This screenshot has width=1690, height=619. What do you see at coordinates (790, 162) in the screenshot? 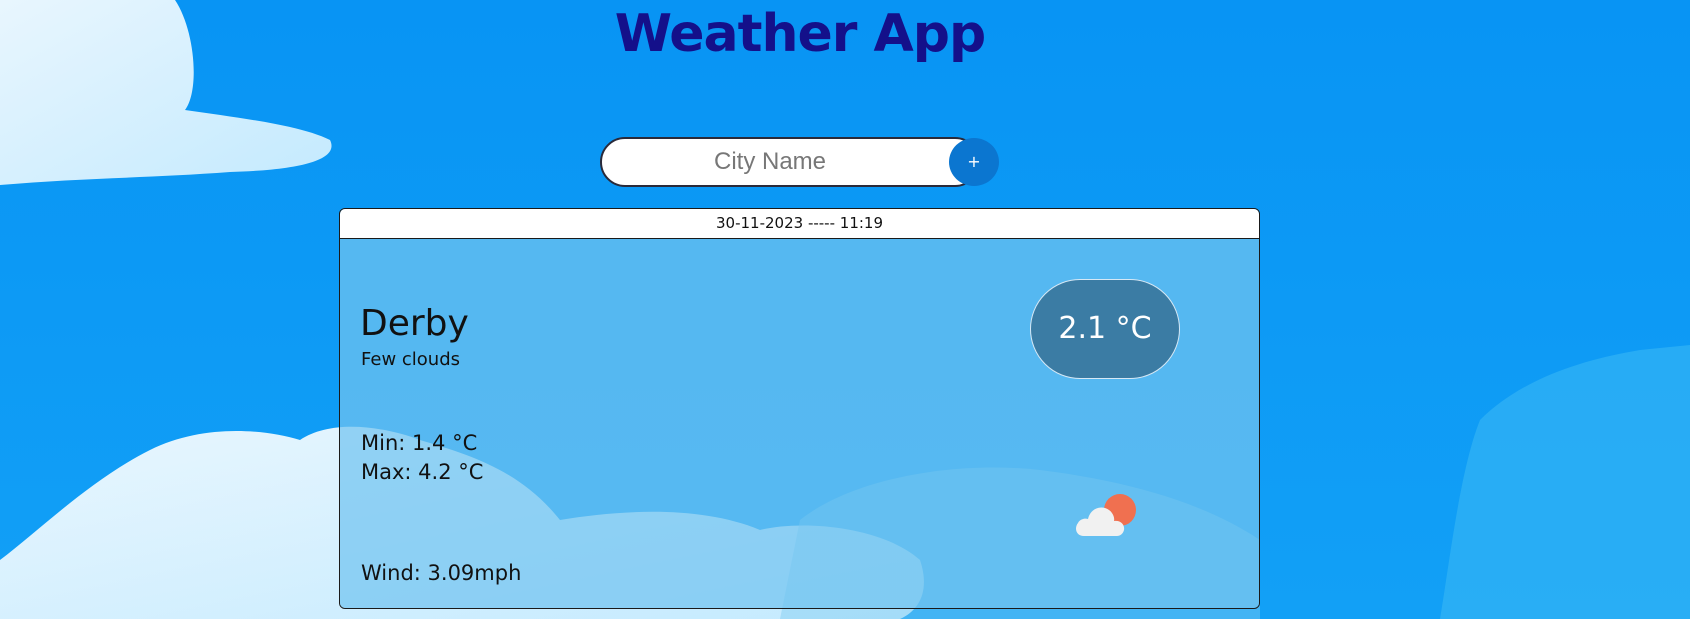
I see `city-search-input` at bounding box center [790, 162].